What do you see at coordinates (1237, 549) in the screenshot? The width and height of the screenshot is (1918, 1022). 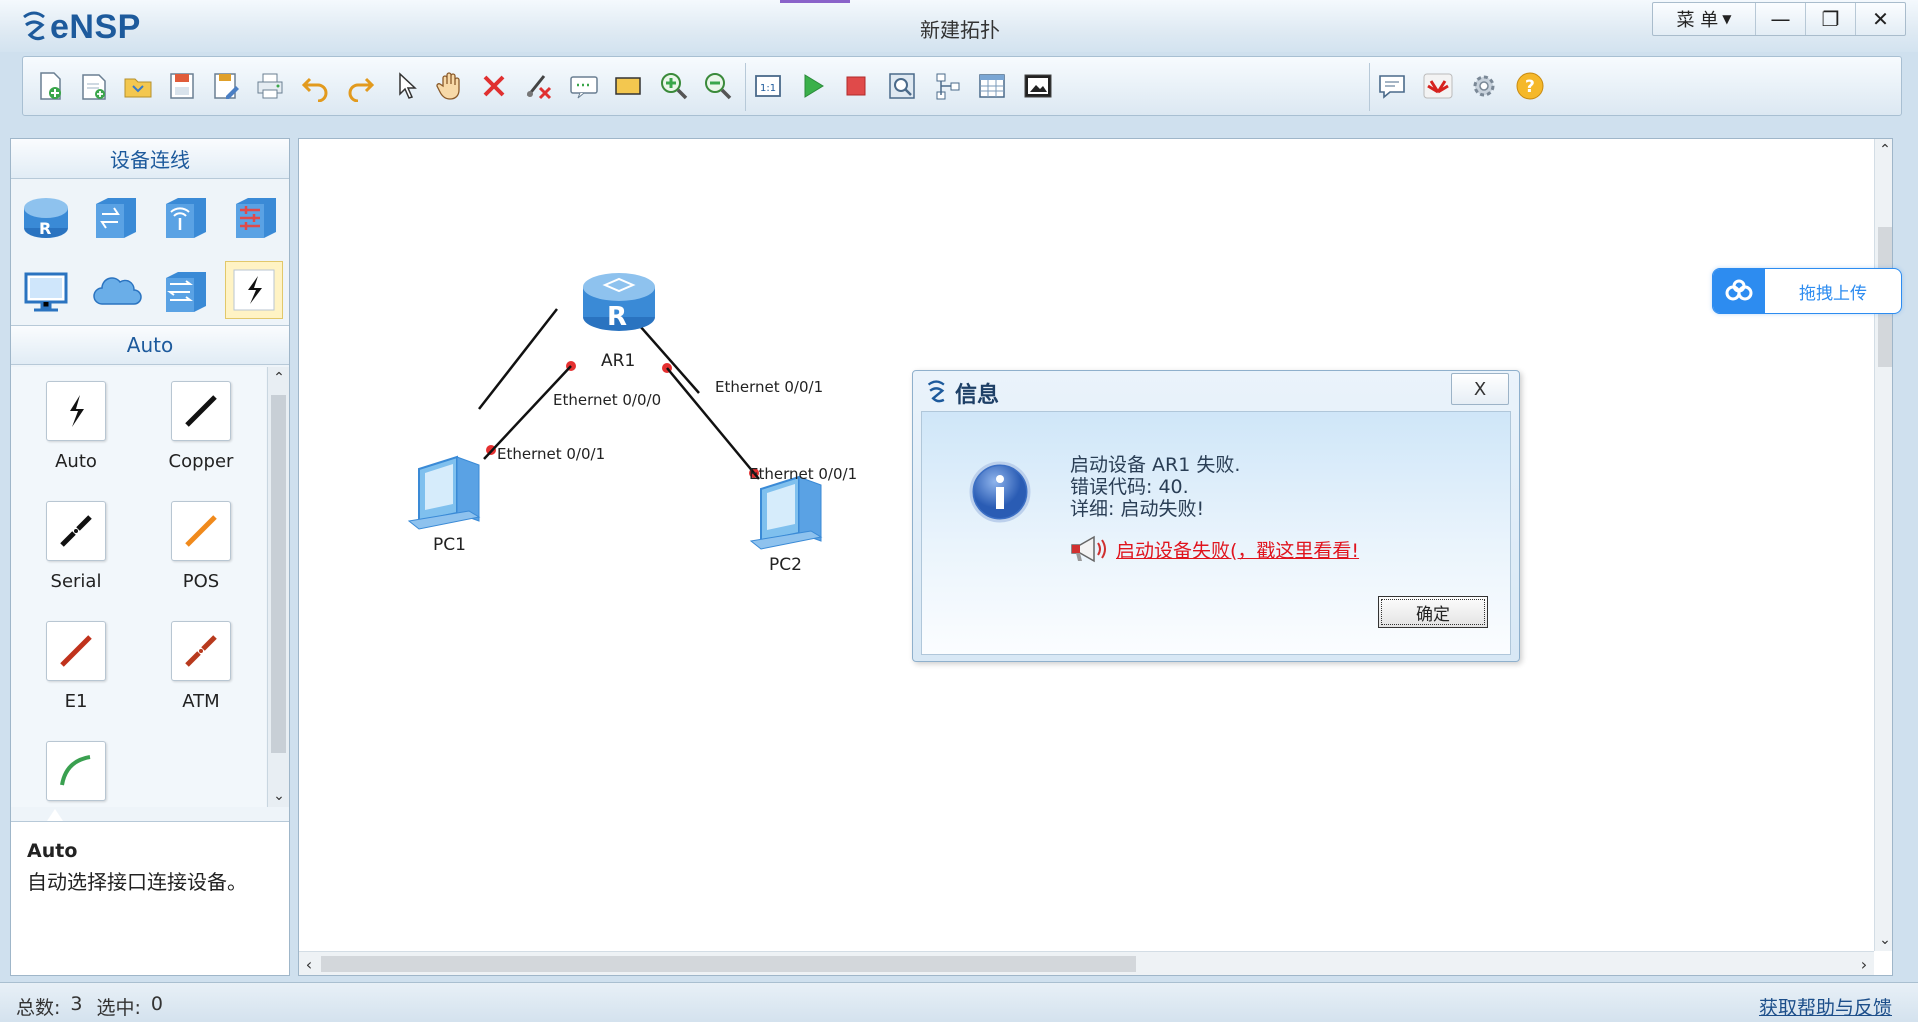 I see `dialog-help-link: 启动设备失败(，戳这里看看!` at bounding box center [1237, 549].